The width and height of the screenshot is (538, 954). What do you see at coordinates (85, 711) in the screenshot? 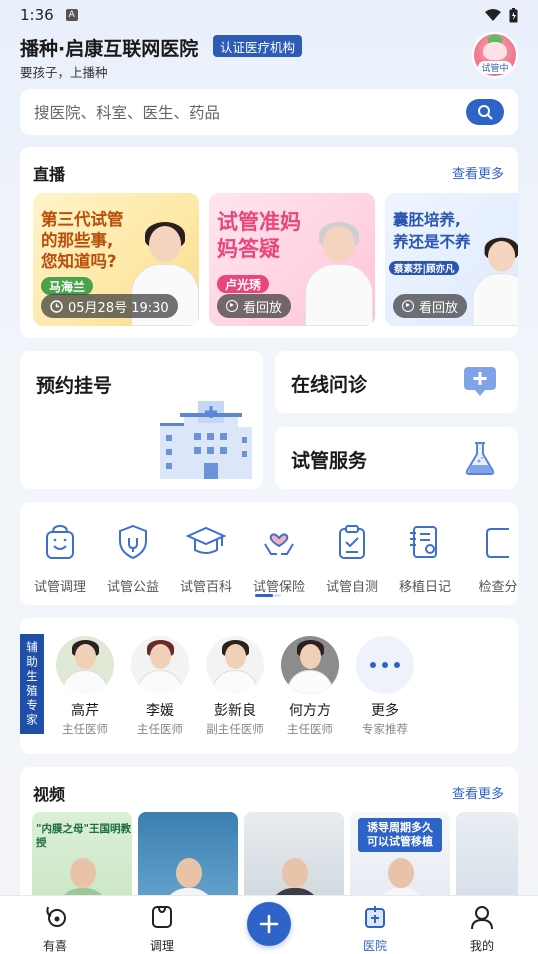
I see `expert-name: 高芹` at bounding box center [85, 711].